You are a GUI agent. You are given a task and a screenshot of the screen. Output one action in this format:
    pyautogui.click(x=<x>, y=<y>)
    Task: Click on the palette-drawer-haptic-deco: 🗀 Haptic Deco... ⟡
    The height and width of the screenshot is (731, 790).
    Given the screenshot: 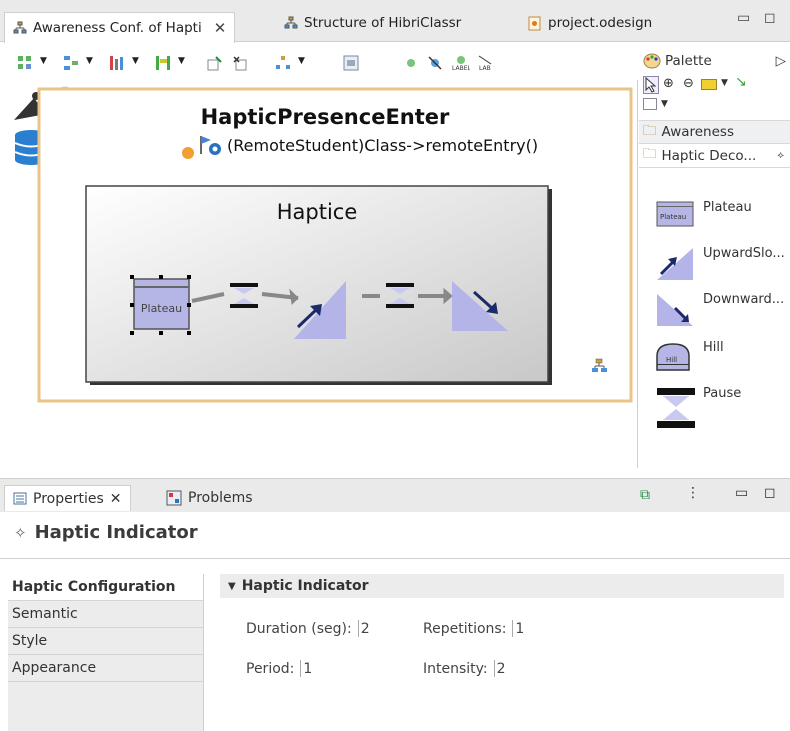 What is the action you would take?
    pyautogui.click(x=714, y=156)
    